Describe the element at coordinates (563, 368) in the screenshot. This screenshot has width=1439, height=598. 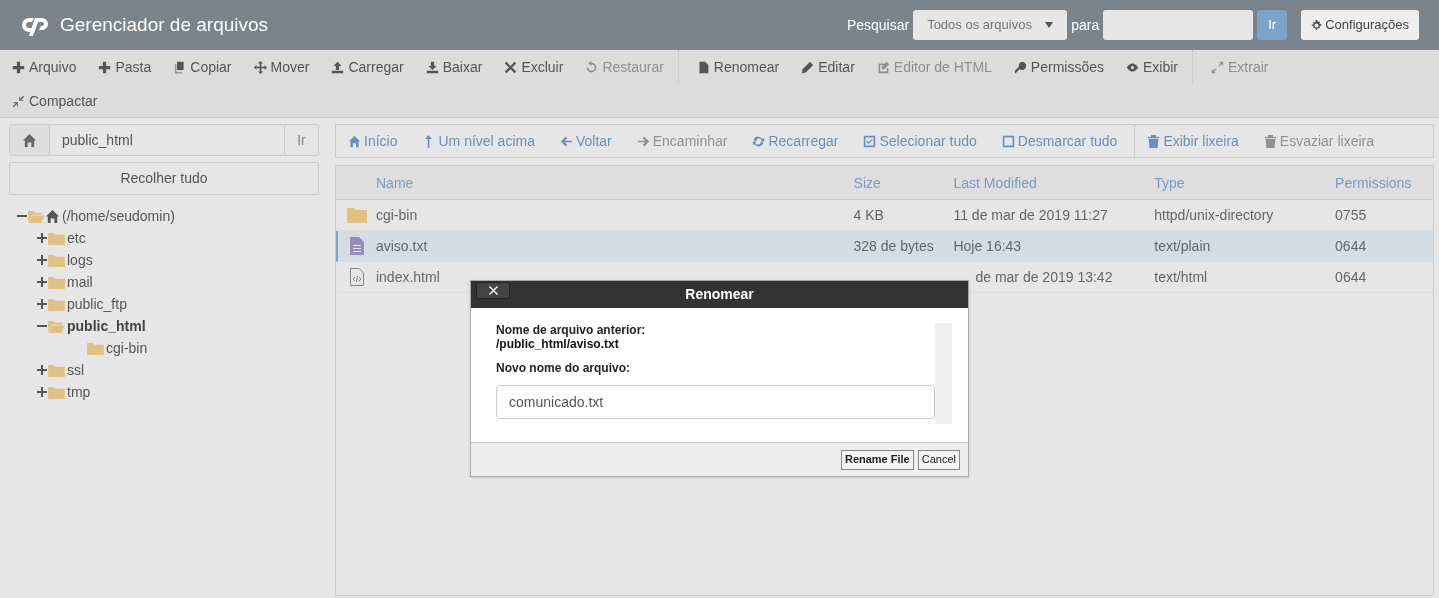
I see `new-name-label: Novo nome do arquivo:` at that location.